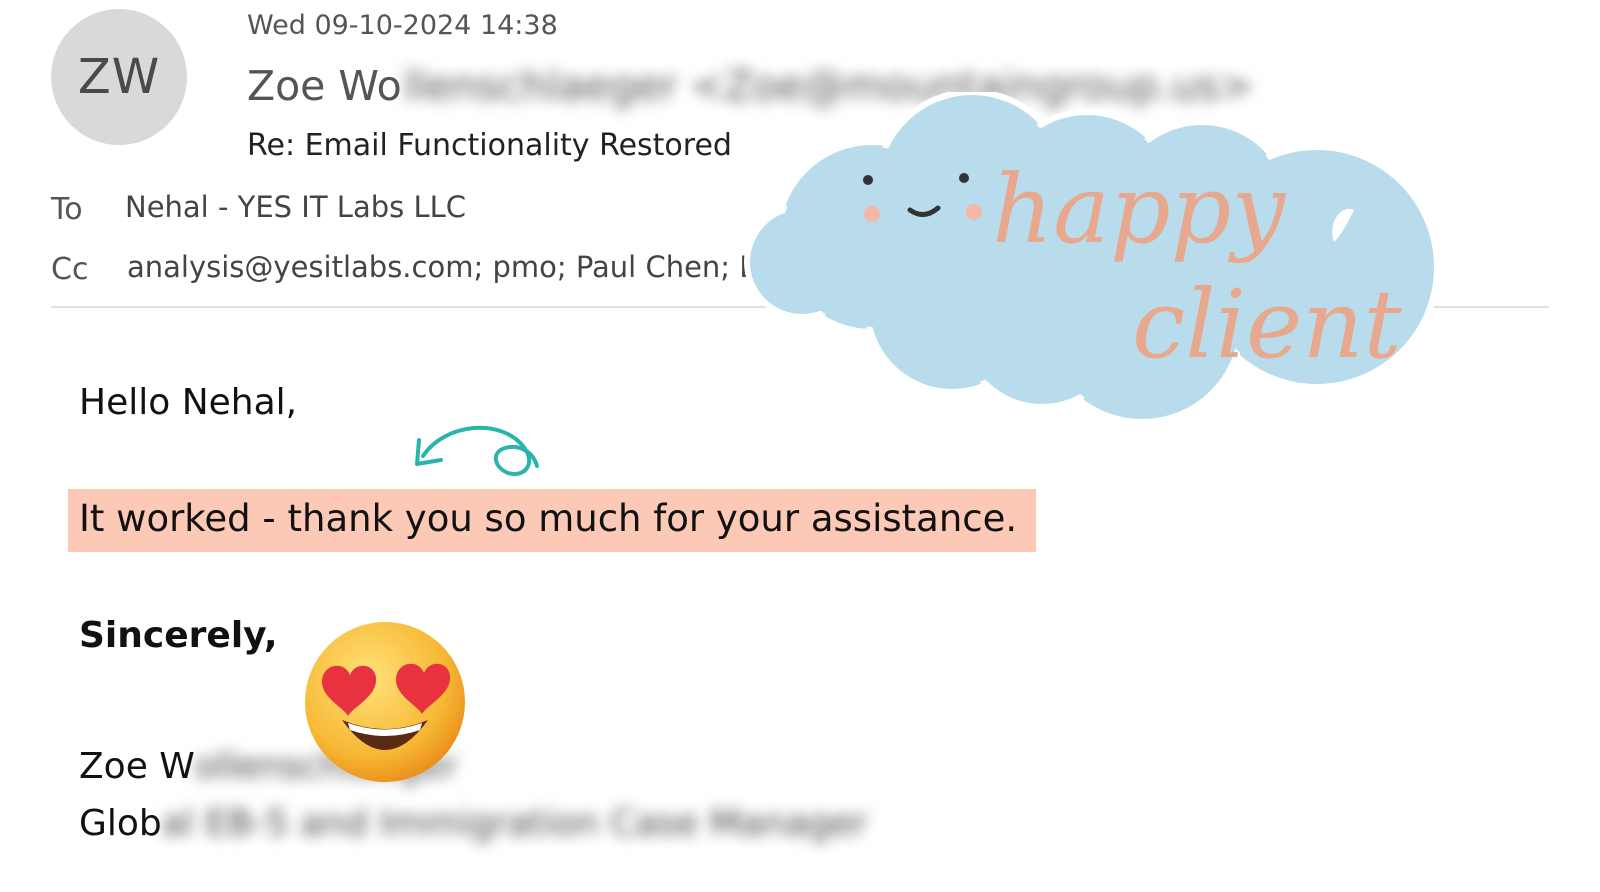 This screenshot has width=1600, height=892. Describe the element at coordinates (188, 402) in the screenshot. I see `email-greeting: Hello Nehal,` at that location.